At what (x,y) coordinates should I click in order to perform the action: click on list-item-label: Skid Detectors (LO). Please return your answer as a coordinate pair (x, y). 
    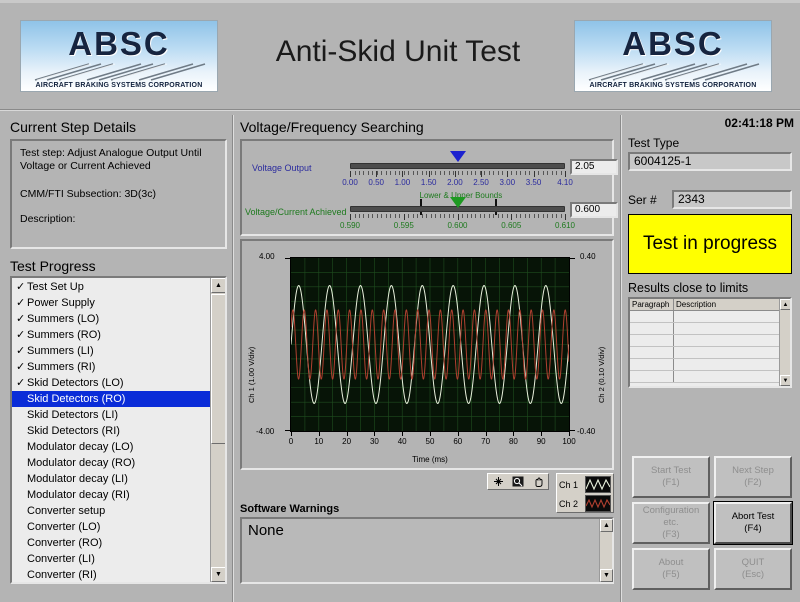
    Looking at the image, I should click on (75, 383).